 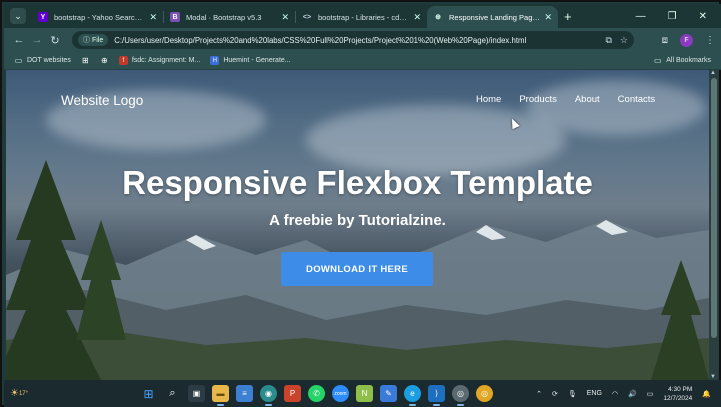 I want to click on tab-title: Responsive Landing Page Temp, so click(x=494, y=17).